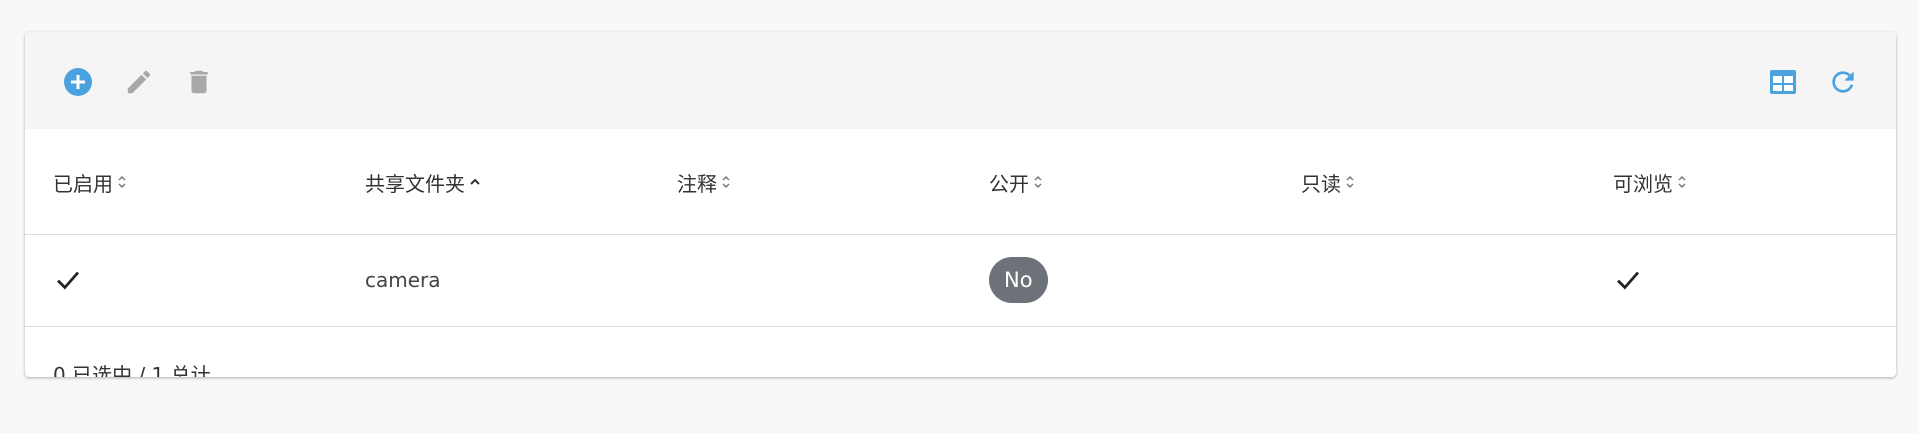  I want to click on column-header-label: 可浏览, so click(1643, 183).